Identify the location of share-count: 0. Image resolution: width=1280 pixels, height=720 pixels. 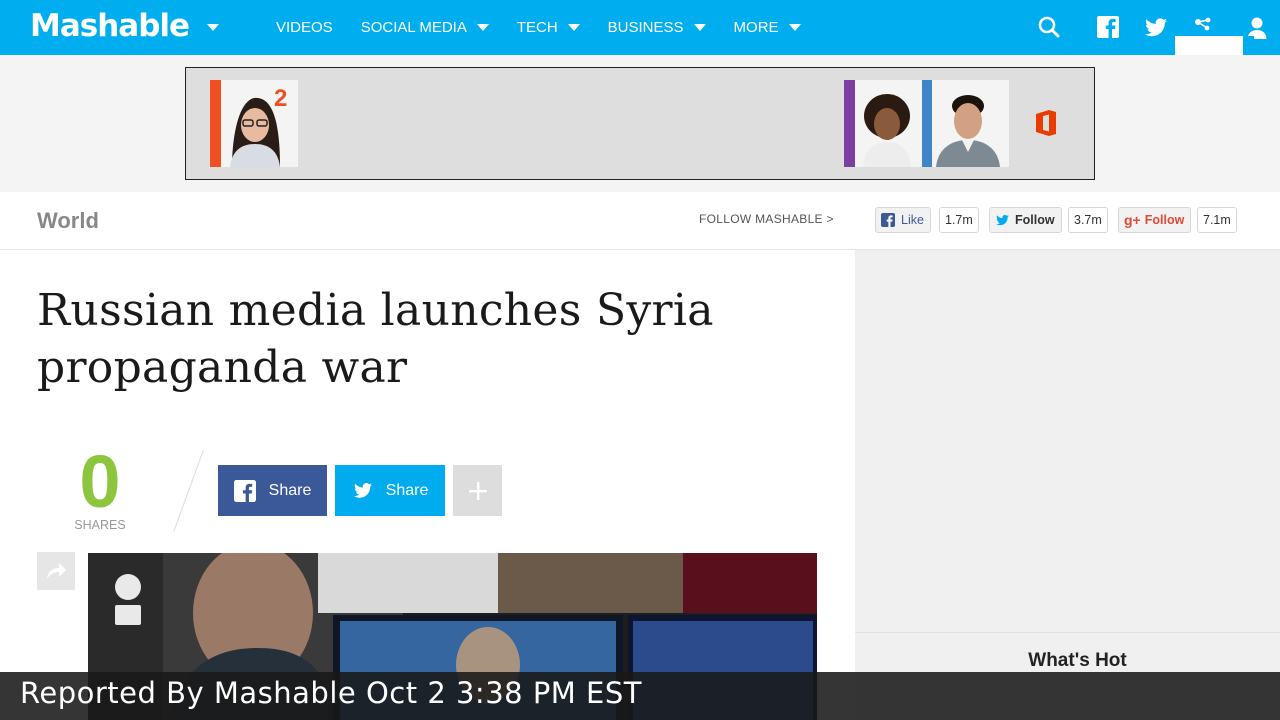
(100, 481).